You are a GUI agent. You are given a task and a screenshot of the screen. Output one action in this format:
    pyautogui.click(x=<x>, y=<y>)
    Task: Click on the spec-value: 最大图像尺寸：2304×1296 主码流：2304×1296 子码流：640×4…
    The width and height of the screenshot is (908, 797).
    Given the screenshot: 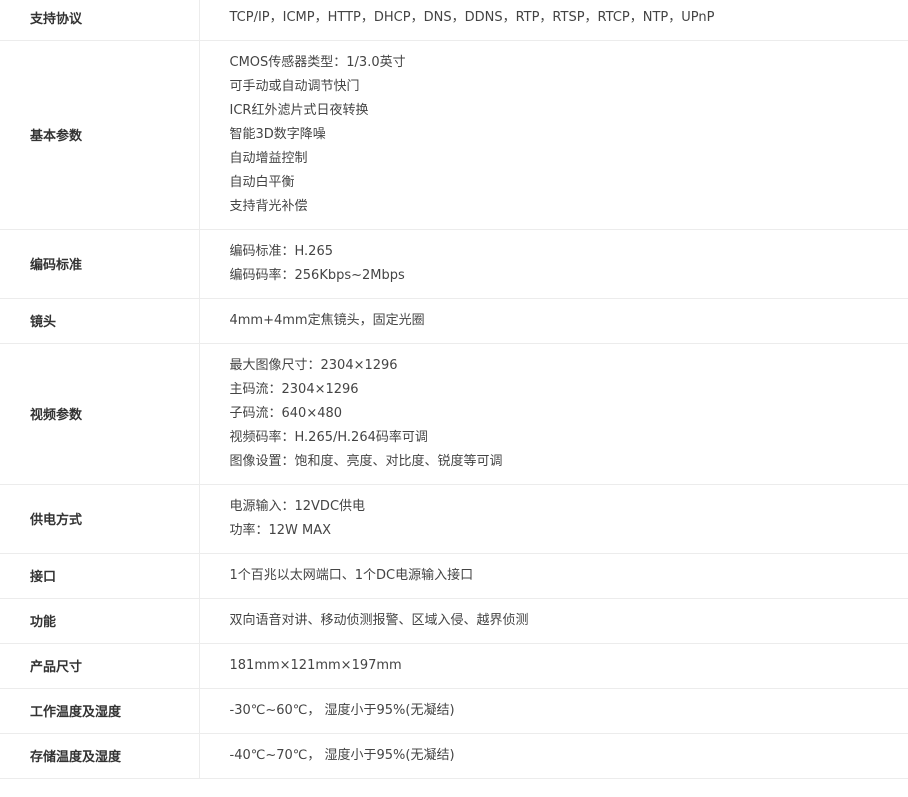 What is the action you would take?
    pyautogui.click(x=553, y=414)
    